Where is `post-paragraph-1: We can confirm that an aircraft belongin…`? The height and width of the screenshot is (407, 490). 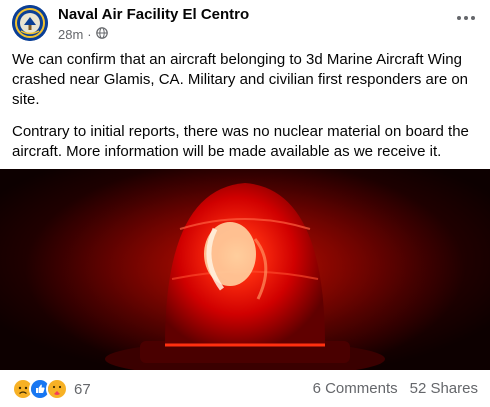 post-paragraph-1: We can confirm that an aircraft belongin… is located at coordinates (240, 79).